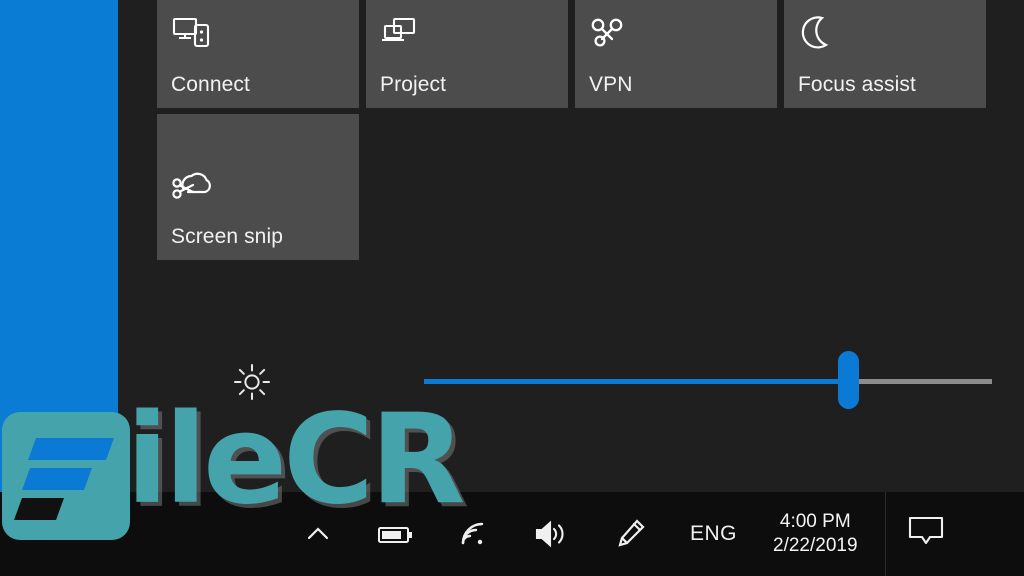 The width and height of the screenshot is (1024, 576). What do you see at coordinates (636, 381) in the screenshot?
I see `slider-fill` at bounding box center [636, 381].